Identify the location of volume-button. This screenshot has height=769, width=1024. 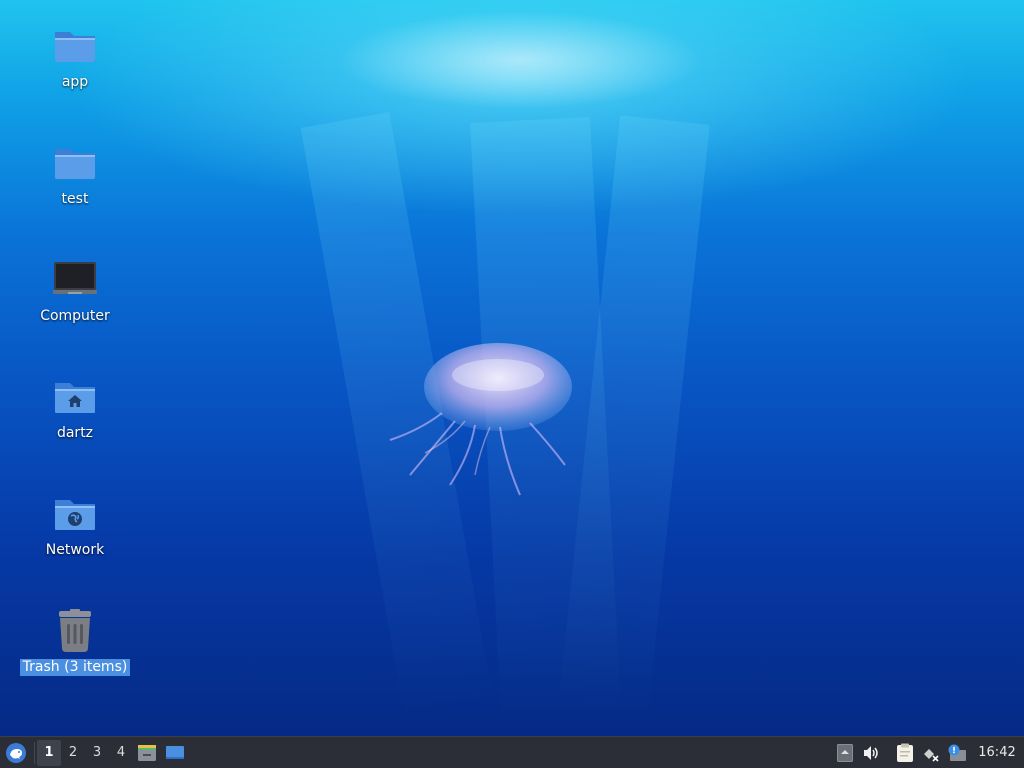
(871, 753).